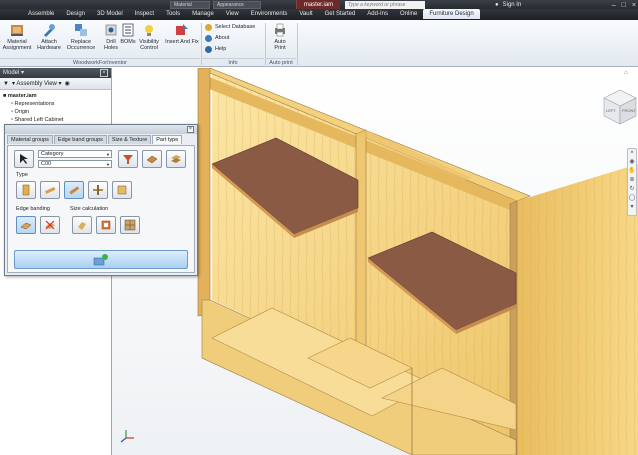  What do you see at coordinates (624, 5) in the screenshot?
I see `restore-icon: □` at bounding box center [624, 5].